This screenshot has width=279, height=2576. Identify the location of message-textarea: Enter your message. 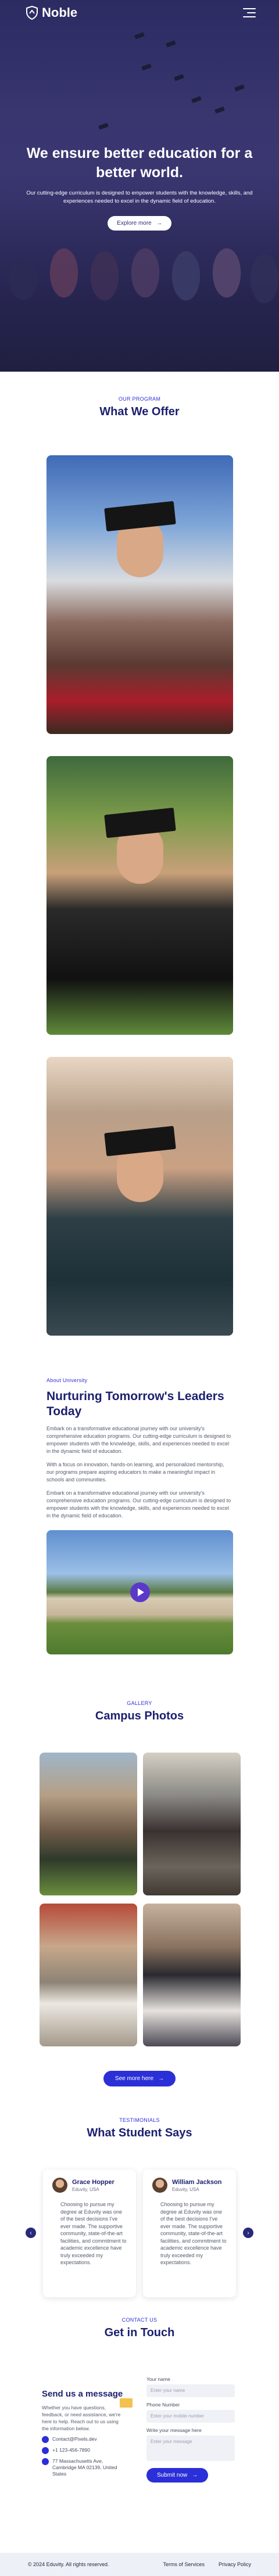
(191, 2448).